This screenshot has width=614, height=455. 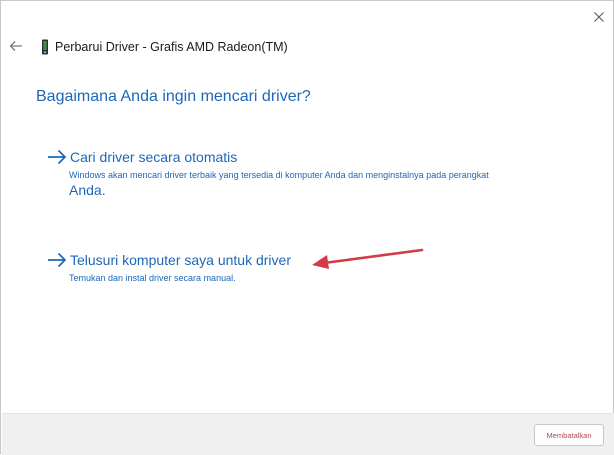 I want to click on cancel-button: Membatalkan, so click(x=569, y=435).